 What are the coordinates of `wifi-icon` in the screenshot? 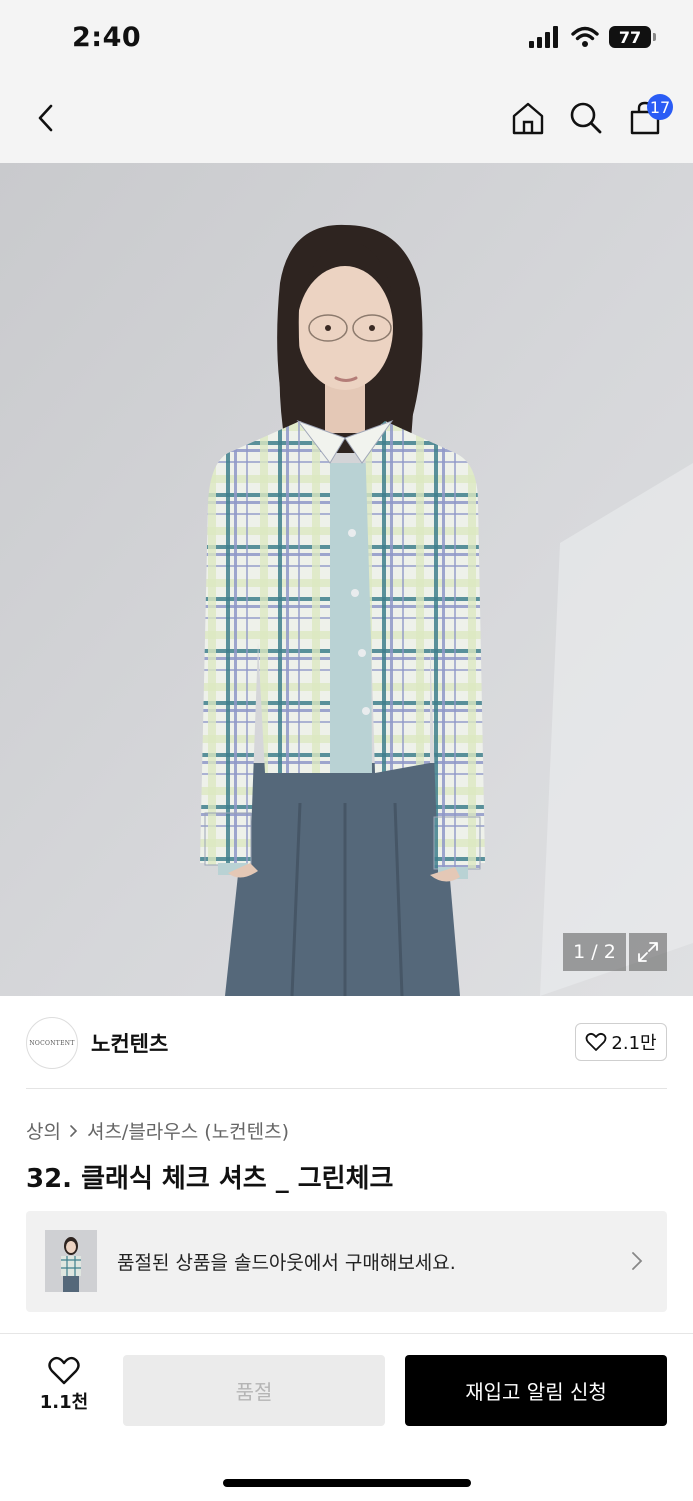 It's located at (585, 36).